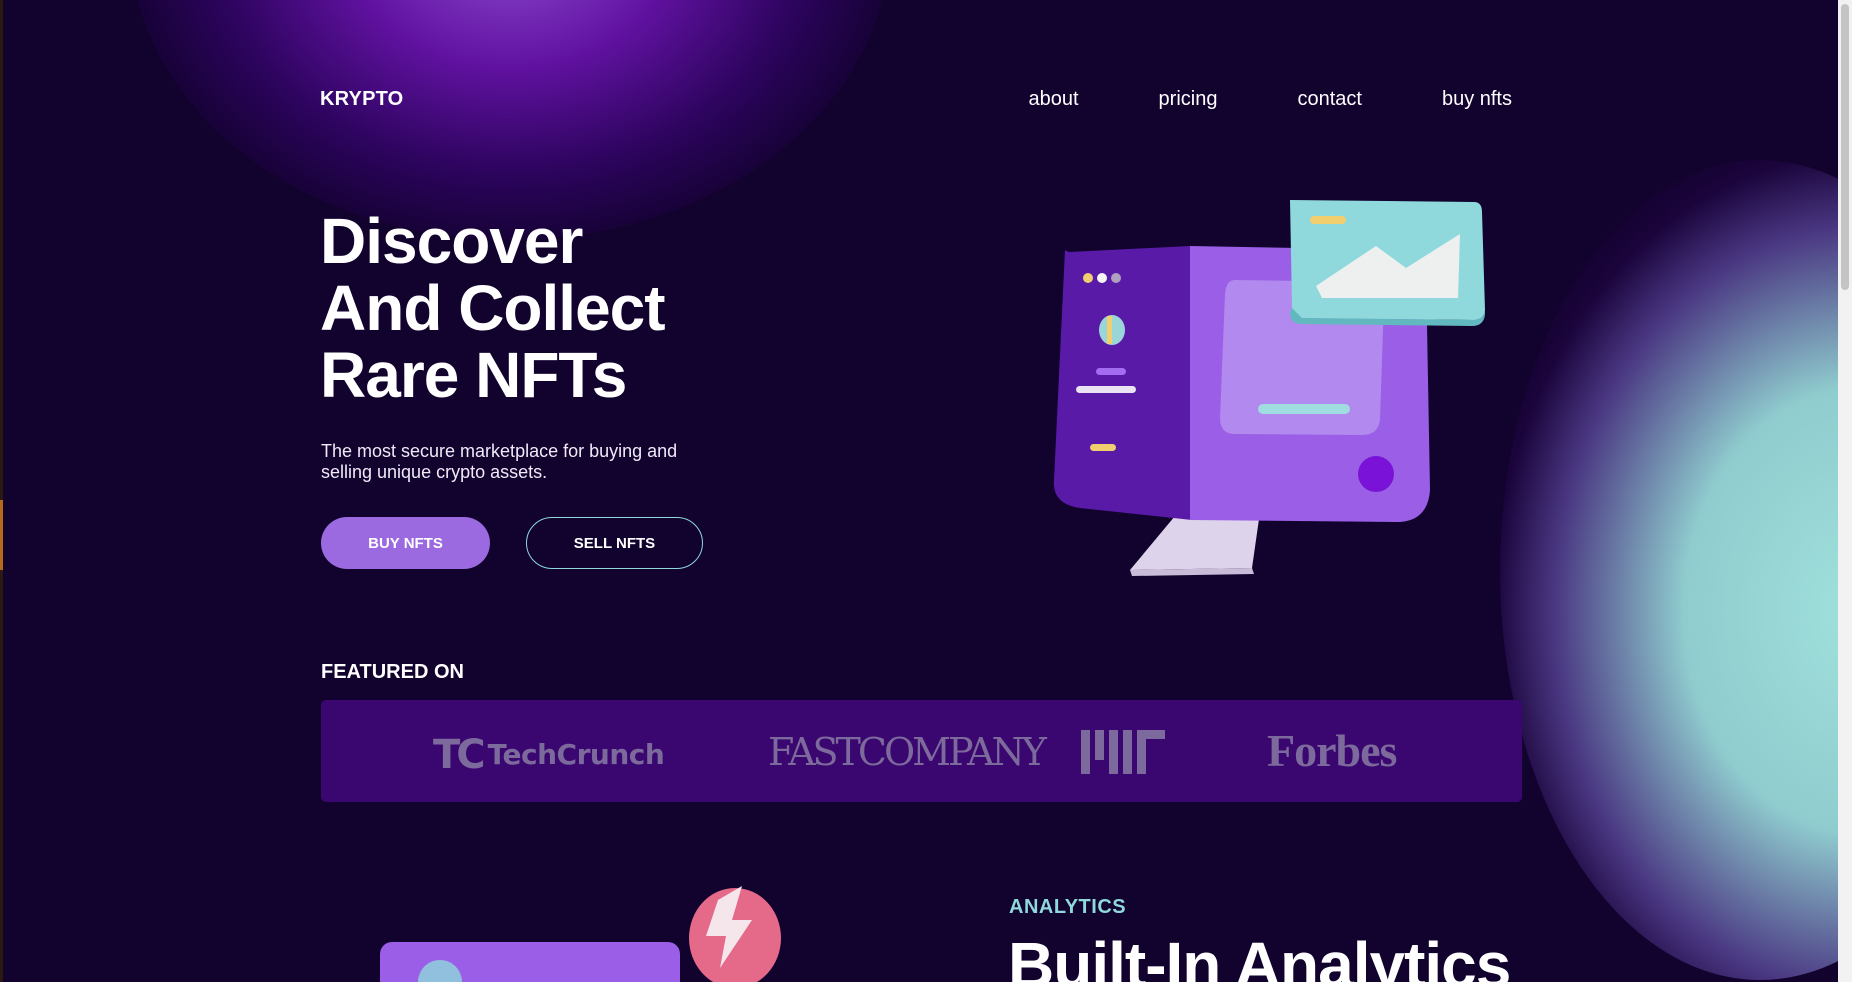 The height and width of the screenshot is (982, 1852). I want to click on site-logo: KRYPTO, so click(361, 99).